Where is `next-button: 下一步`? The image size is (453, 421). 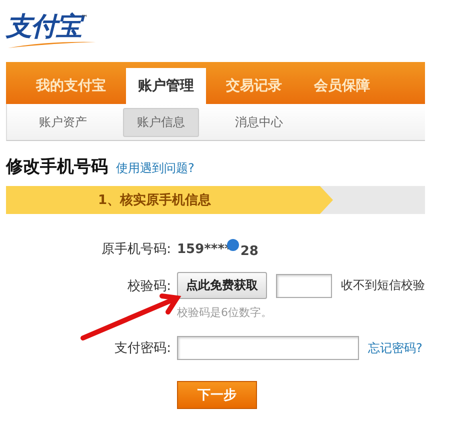
next-button: 下一步 is located at coordinates (217, 395).